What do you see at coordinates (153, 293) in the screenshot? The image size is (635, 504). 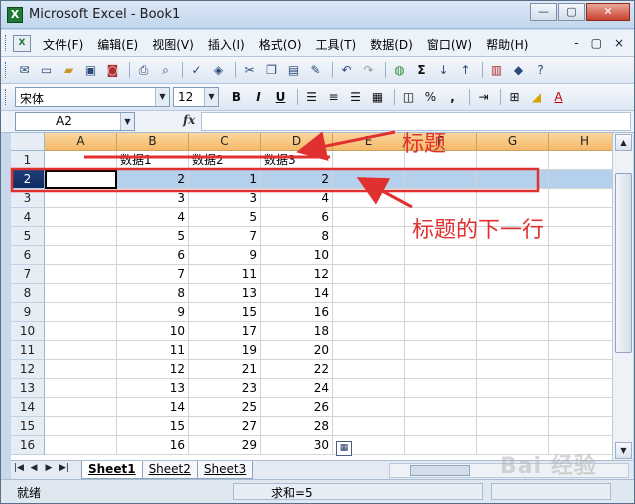 I see `cell: 8` at bounding box center [153, 293].